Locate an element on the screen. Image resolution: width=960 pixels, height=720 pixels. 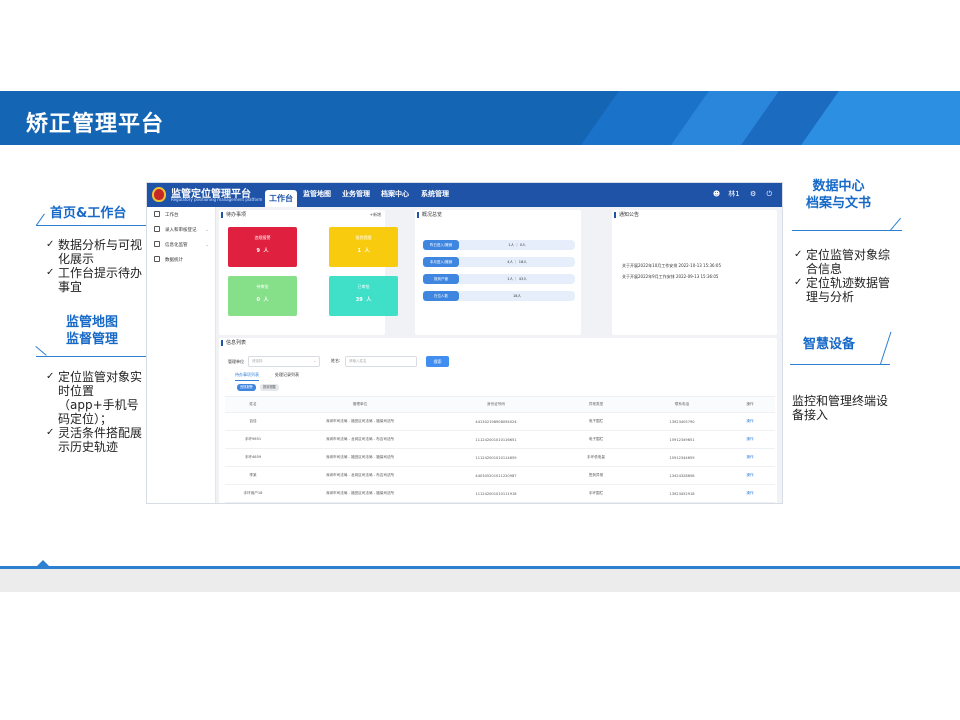
tab-todo-list: 待办事项列表 is located at coordinates (247, 376).